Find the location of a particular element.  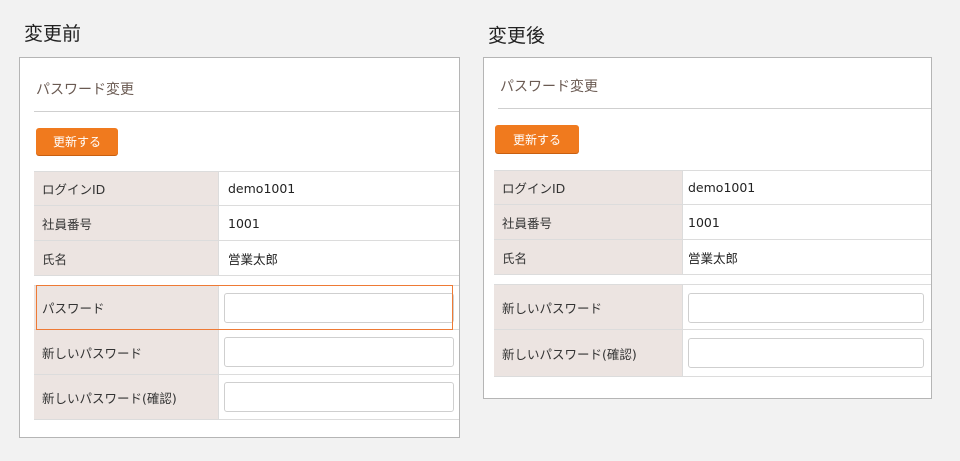

before-name-label: 氏名 is located at coordinates (126, 258).